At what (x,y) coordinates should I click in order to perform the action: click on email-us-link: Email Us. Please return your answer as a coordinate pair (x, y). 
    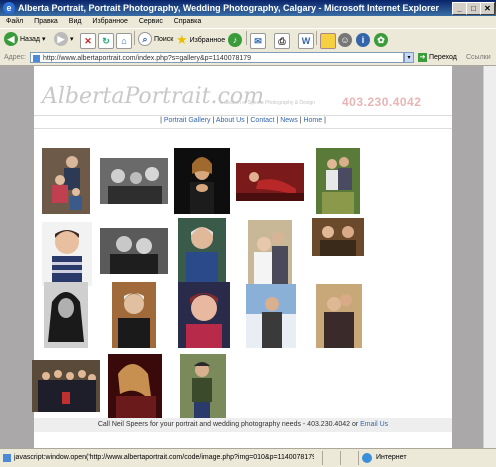
    Looking at the image, I should click on (374, 424).